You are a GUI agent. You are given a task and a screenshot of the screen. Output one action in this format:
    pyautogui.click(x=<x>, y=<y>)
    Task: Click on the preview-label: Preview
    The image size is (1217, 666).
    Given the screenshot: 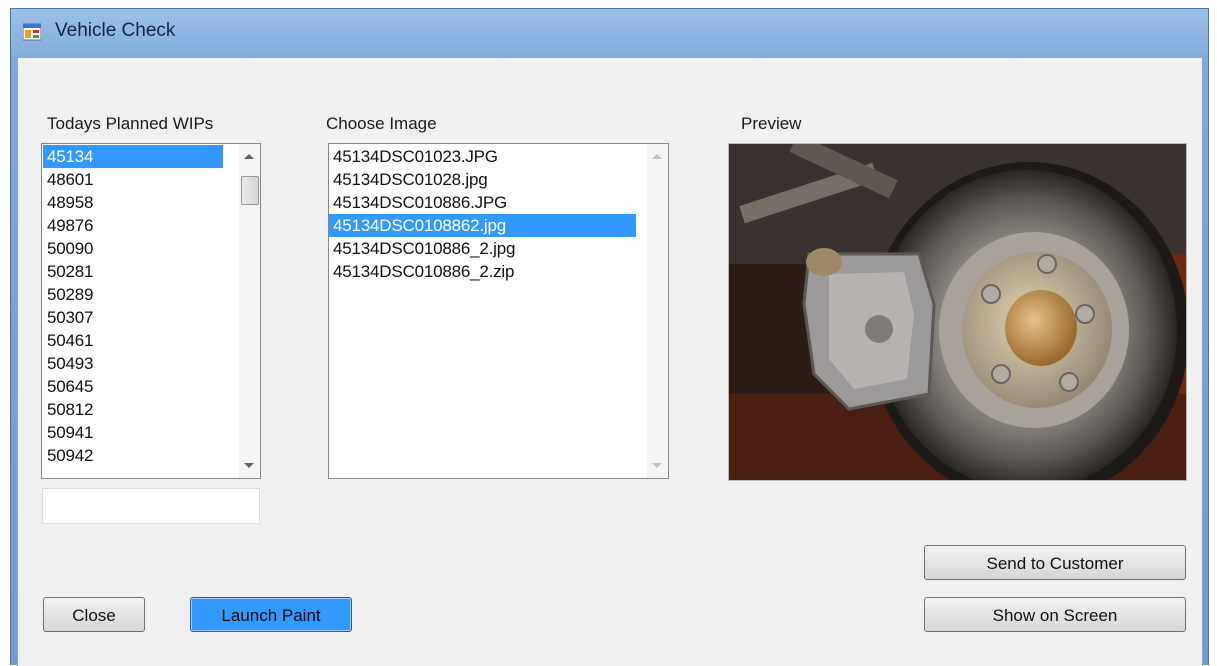 What is the action you would take?
    pyautogui.click(x=771, y=123)
    